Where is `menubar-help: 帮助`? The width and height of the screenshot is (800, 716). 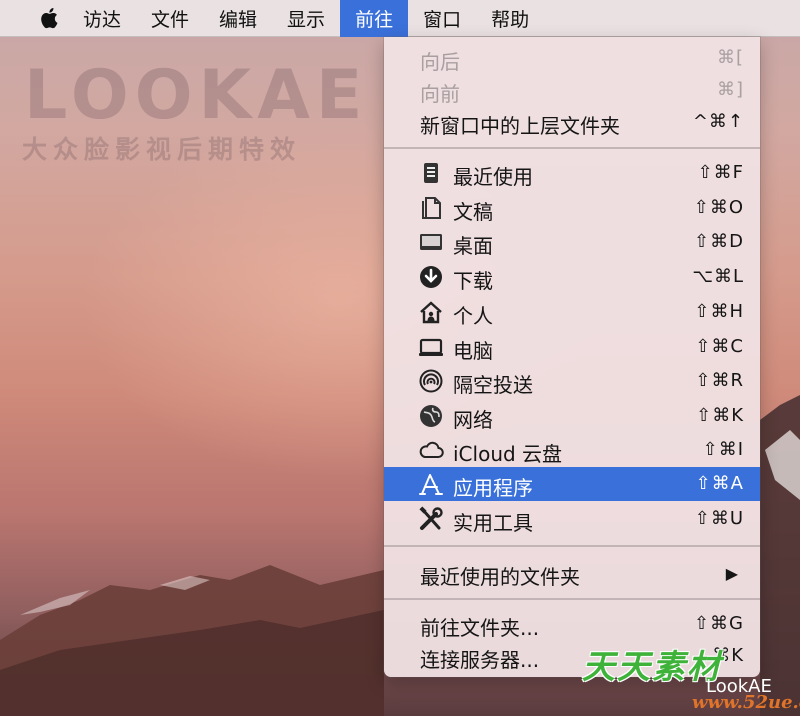
menubar-help: 帮助 is located at coordinates (510, 18).